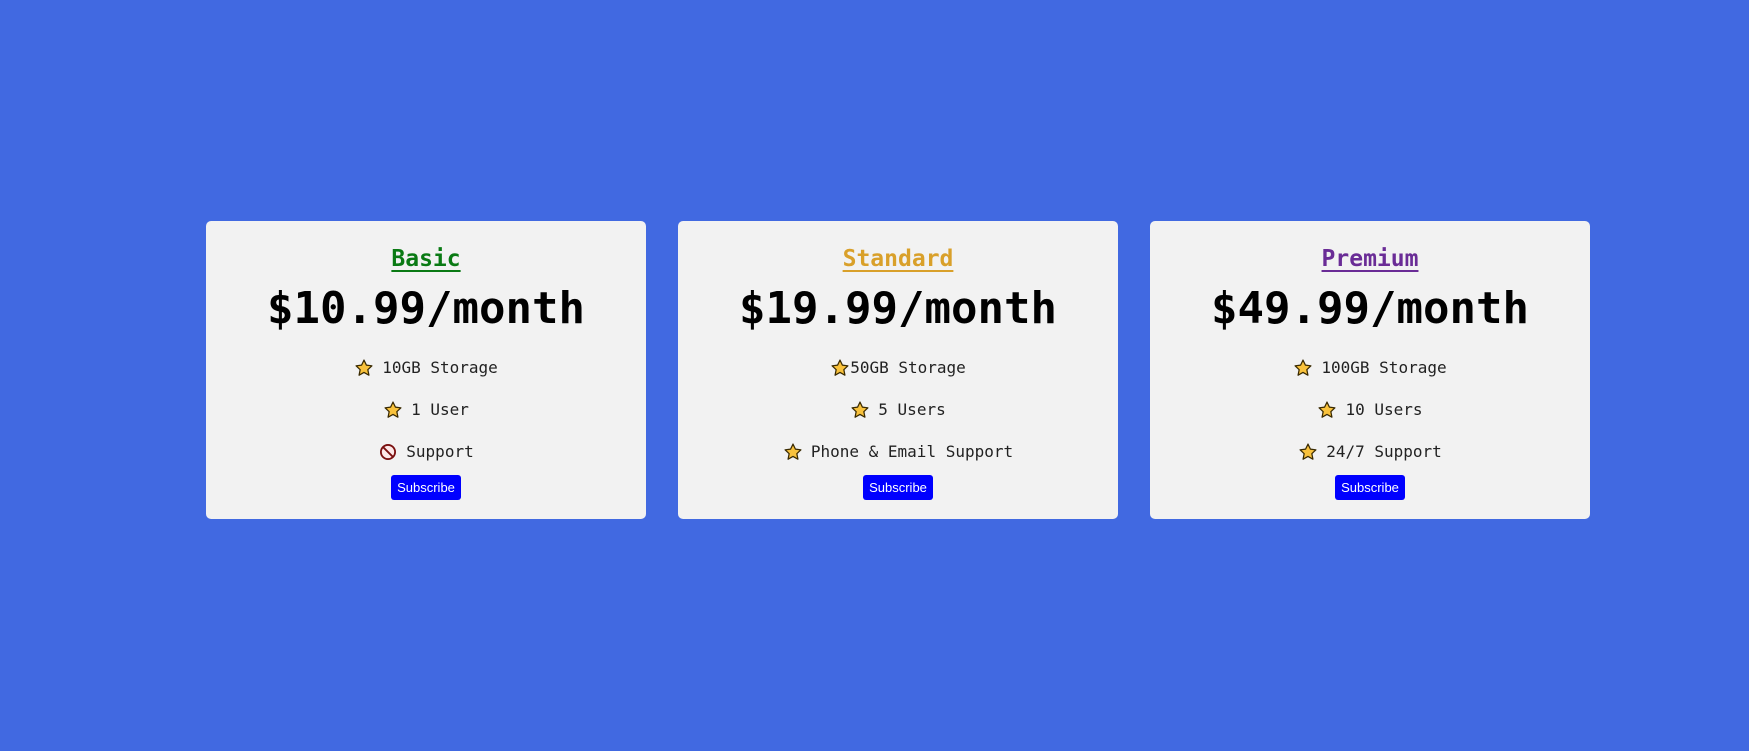  What do you see at coordinates (908, 367) in the screenshot?
I see `feature-text: 50GB Storage` at bounding box center [908, 367].